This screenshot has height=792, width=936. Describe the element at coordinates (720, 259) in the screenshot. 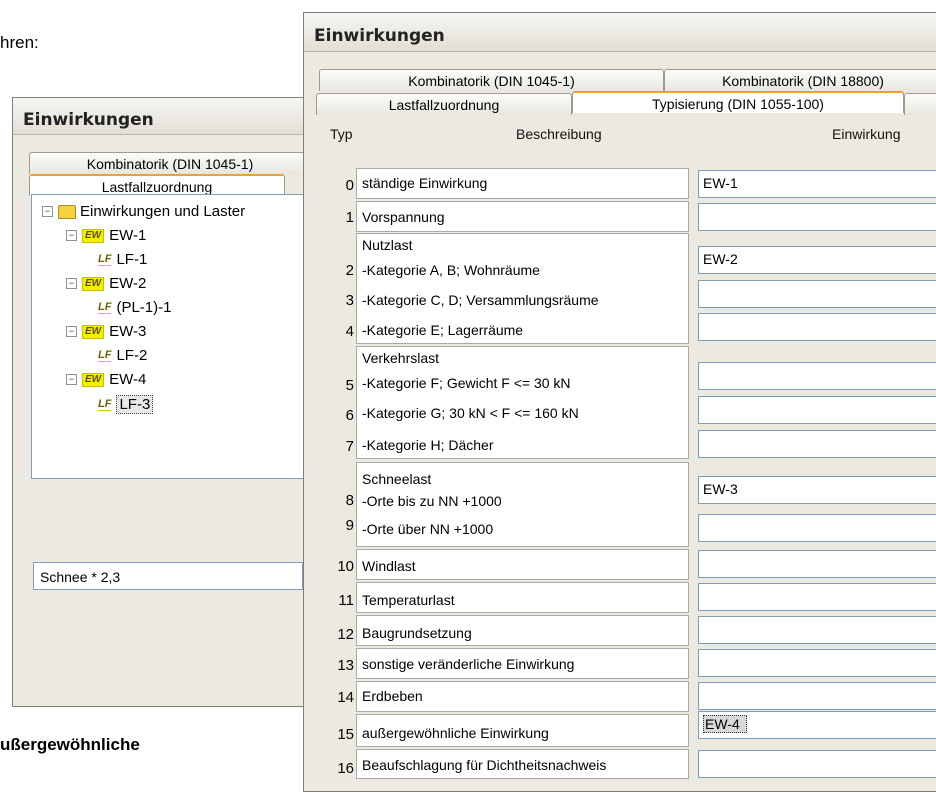

I see `field-value: EW-2` at that location.